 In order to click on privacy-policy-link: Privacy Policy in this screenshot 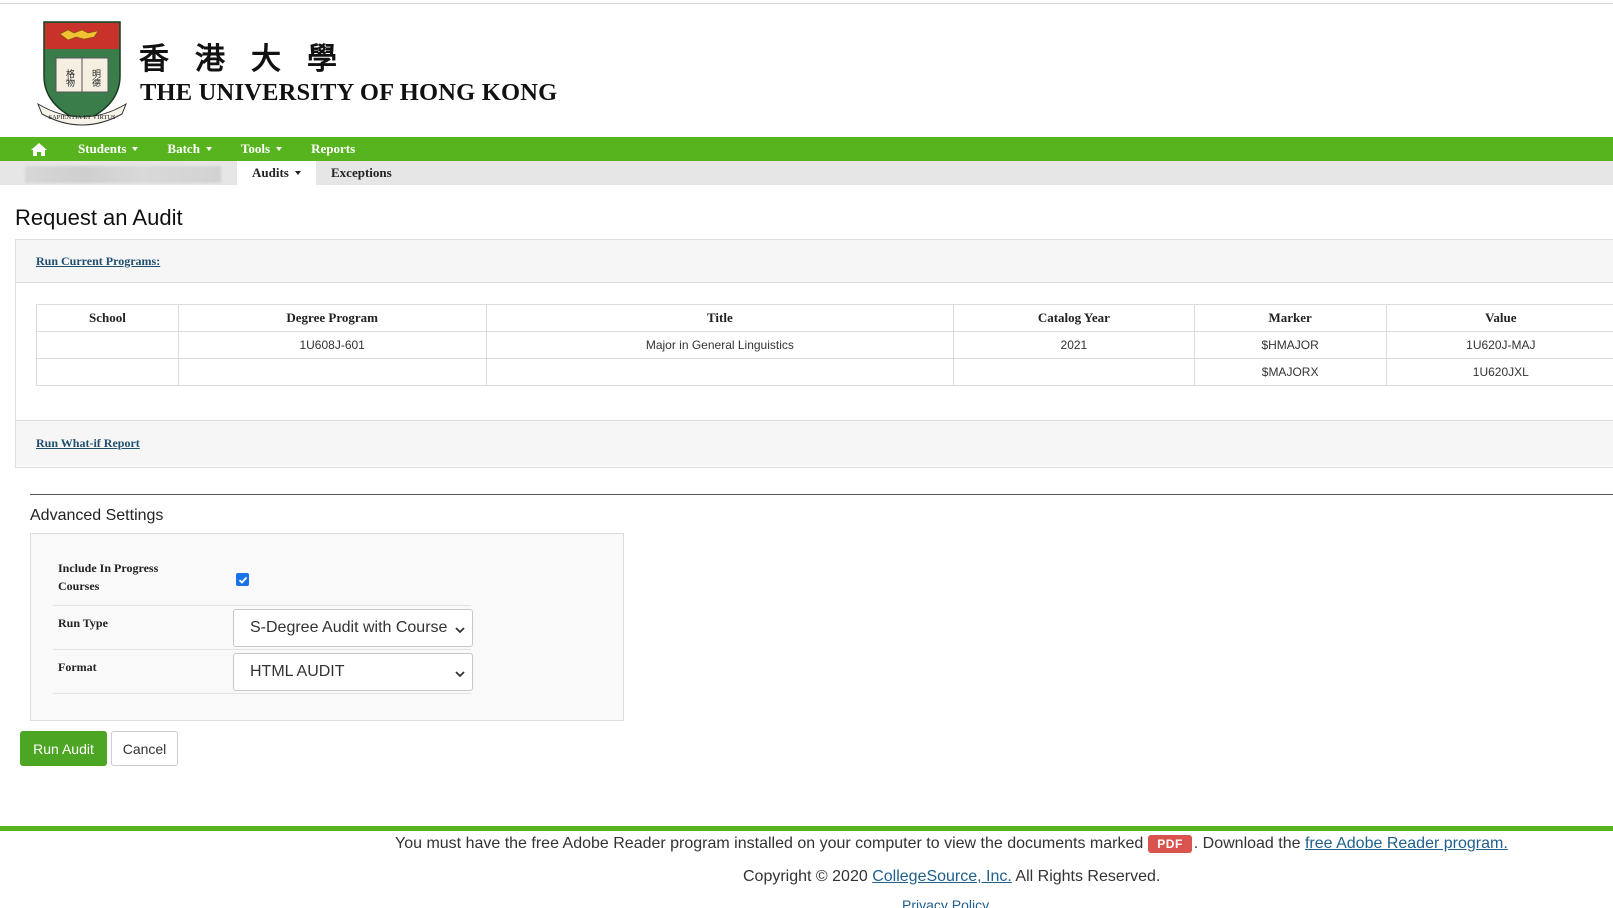, I will do `click(945, 902)`.